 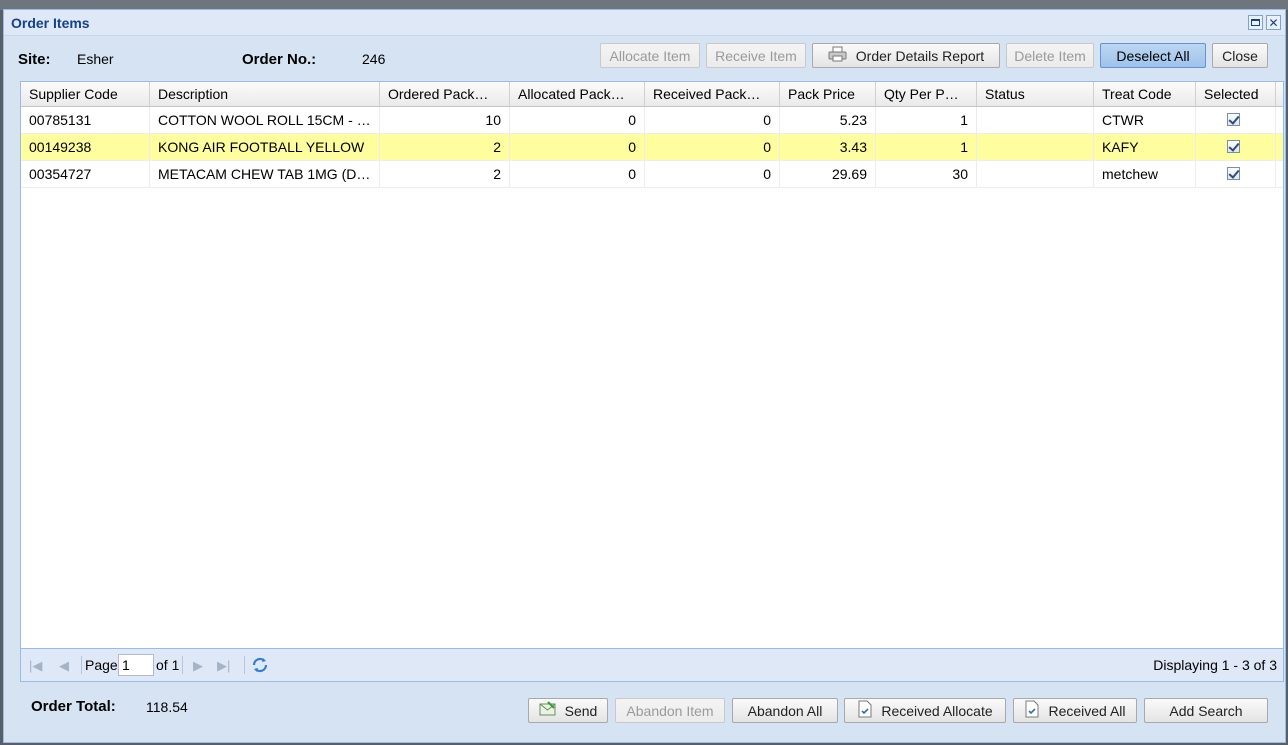 I want to click on maximize-icon, so click(x=1255, y=22).